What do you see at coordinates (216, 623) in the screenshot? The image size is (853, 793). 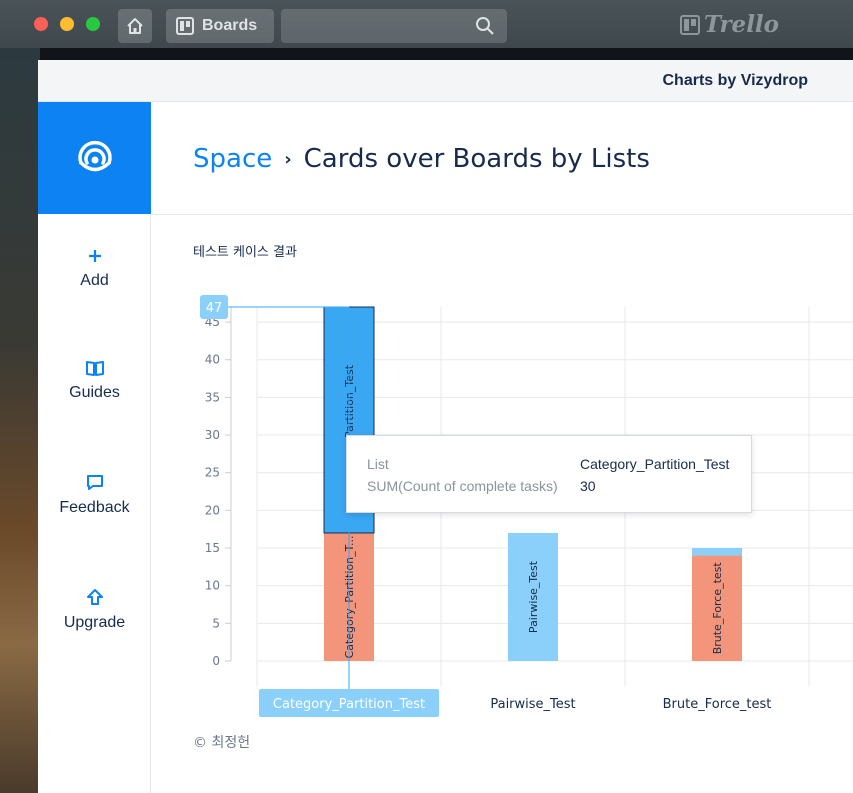 I see `y-tick-label: 5` at bounding box center [216, 623].